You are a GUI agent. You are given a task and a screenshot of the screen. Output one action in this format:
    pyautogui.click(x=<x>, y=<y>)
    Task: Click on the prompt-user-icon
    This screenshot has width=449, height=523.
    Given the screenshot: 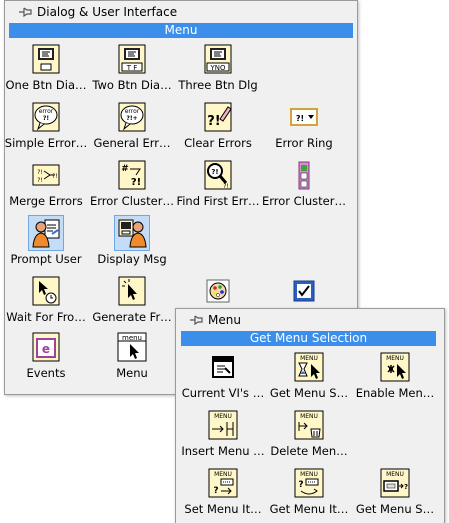 What is the action you would take?
    pyautogui.click(x=46, y=233)
    